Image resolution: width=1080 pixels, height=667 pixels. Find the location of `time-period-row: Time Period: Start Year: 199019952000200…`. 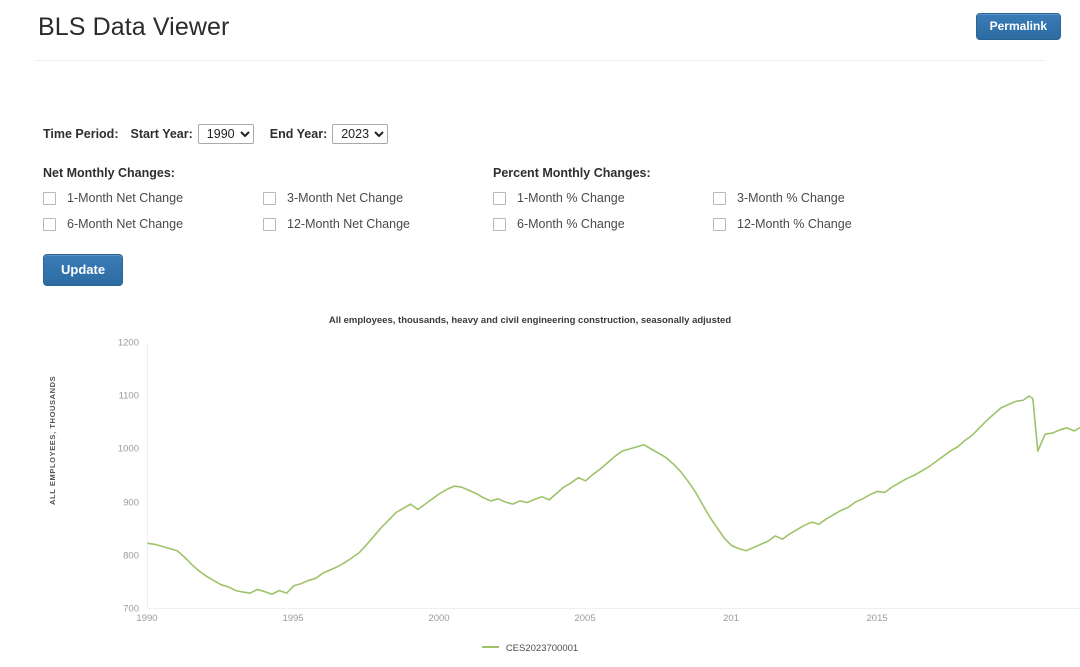

time-period-row: Time Period: Start Year: 199019952000200… is located at coordinates (216, 134).